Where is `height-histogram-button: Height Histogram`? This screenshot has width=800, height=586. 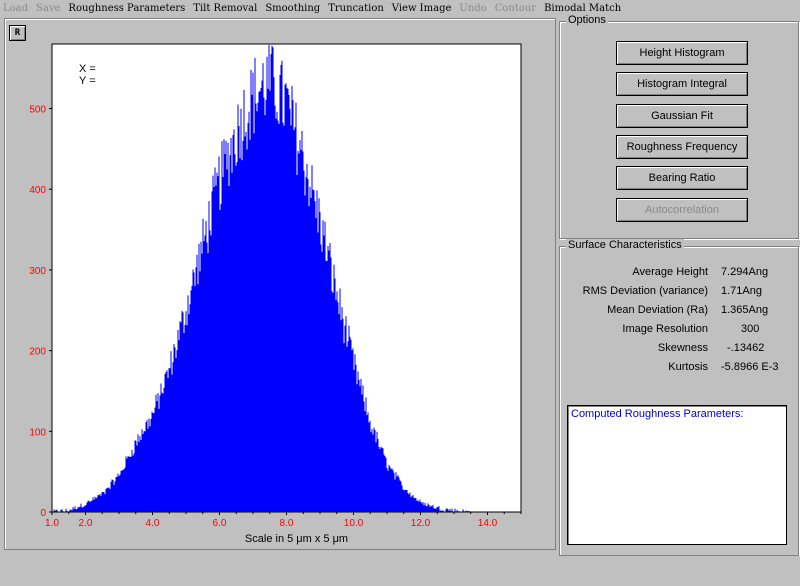 height-histogram-button: Height Histogram is located at coordinates (682, 53).